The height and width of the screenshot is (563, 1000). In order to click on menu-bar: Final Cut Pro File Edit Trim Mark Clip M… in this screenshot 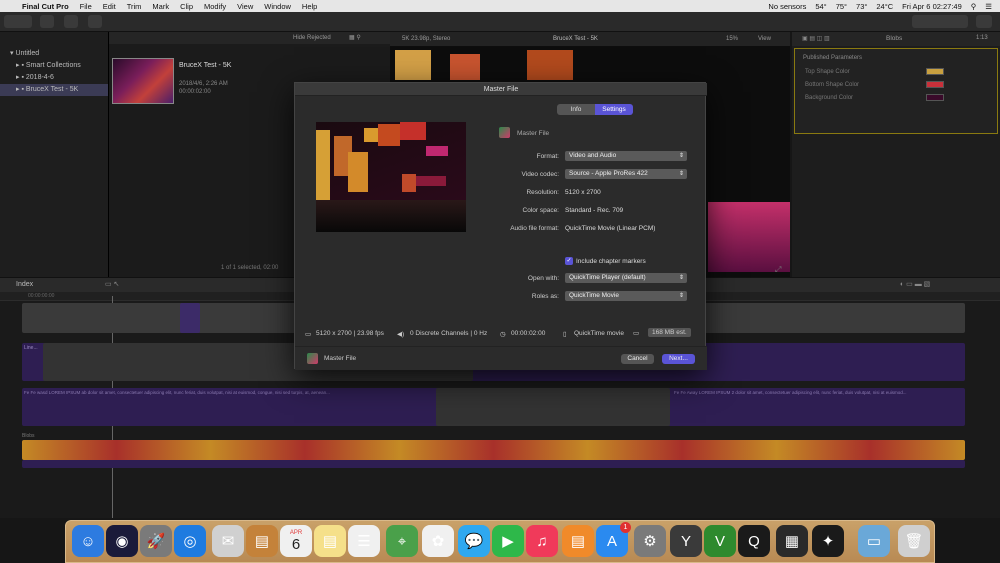, I will do `click(500, 6)`.